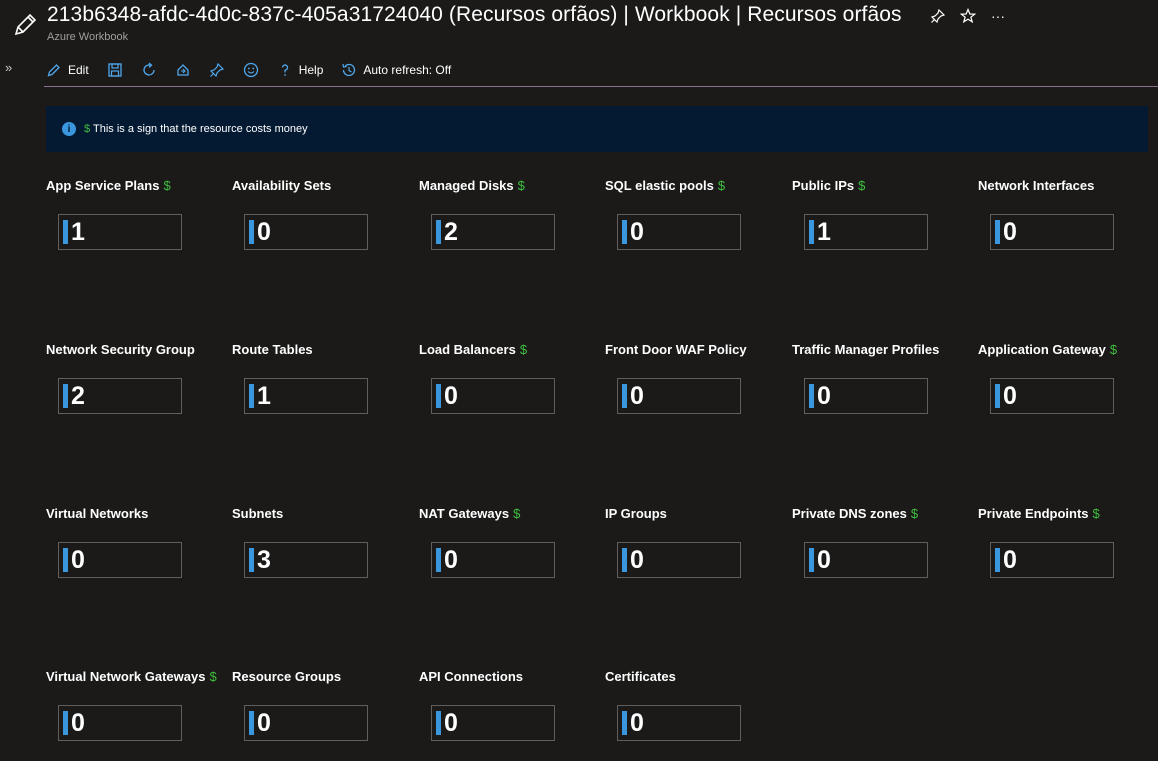 This screenshot has height=761, width=1158. I want to click on resource-tile: API Connections 0, so click(509, 709).